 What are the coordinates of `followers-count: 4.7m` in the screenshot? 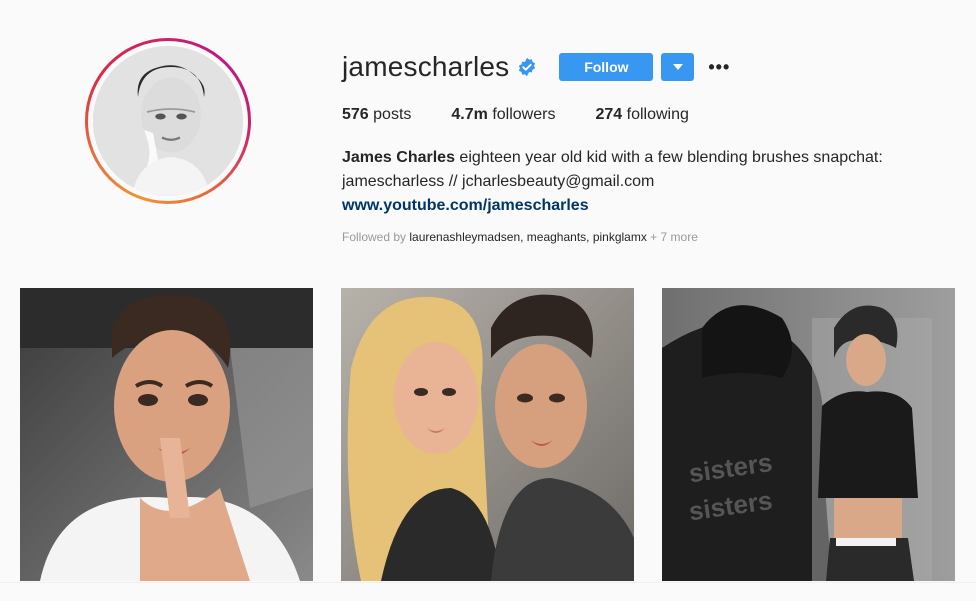 It's located at (469, 114).